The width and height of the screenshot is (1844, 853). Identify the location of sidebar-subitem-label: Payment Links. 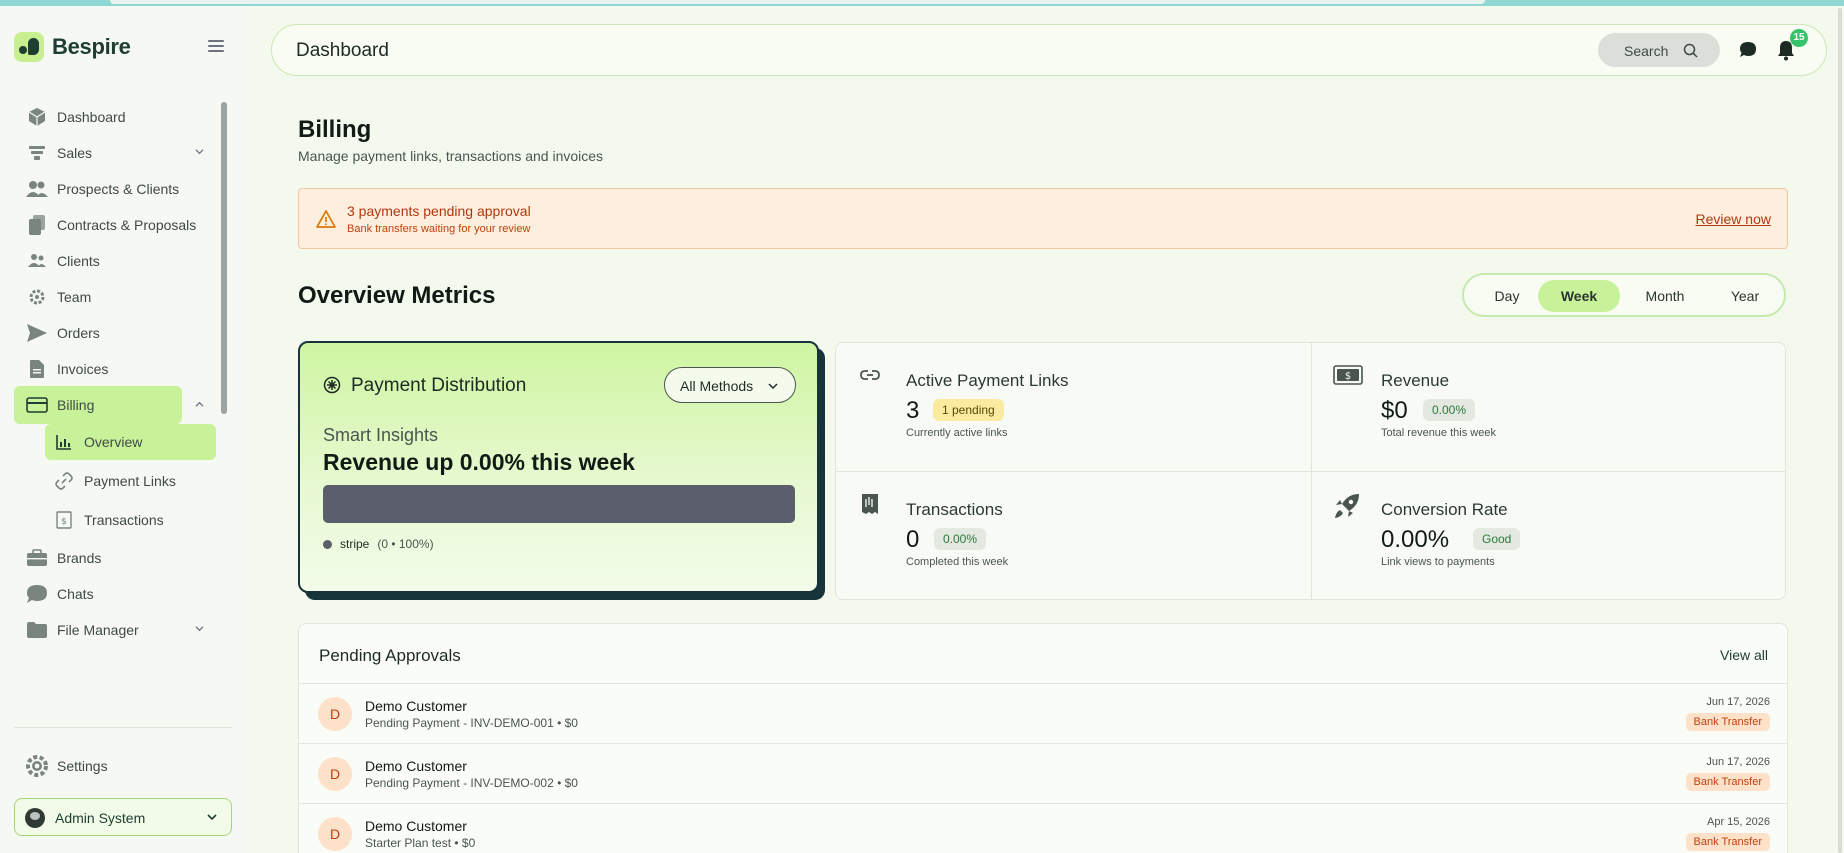
(130, 481).